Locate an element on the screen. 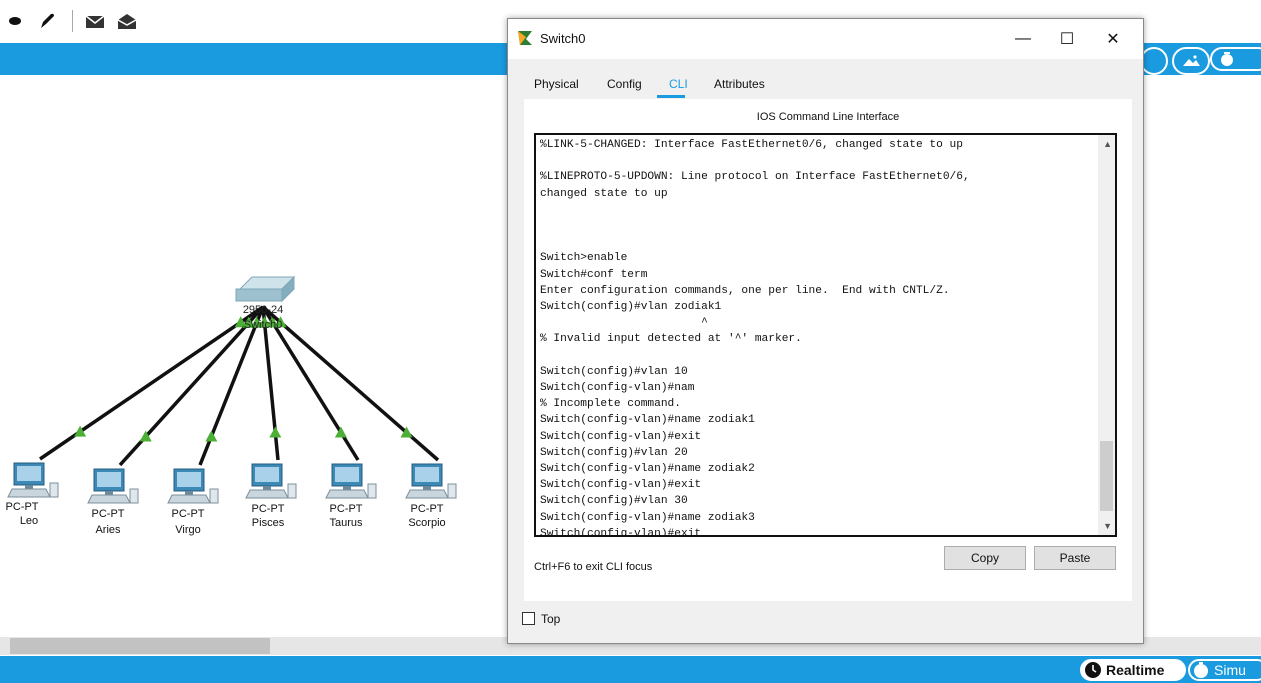 The image size is (1261, 683). viewport-button is located at coordinates (1235, 59).